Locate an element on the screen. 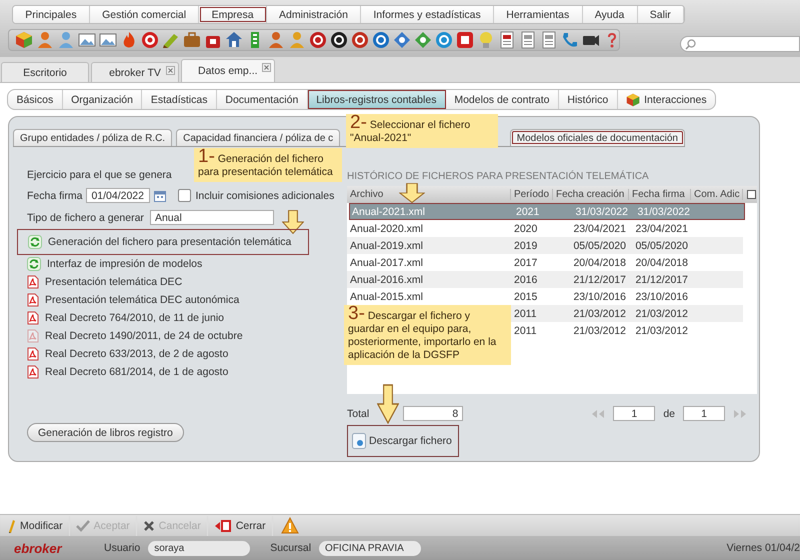  search-icon is located at coordinates (690, 44).